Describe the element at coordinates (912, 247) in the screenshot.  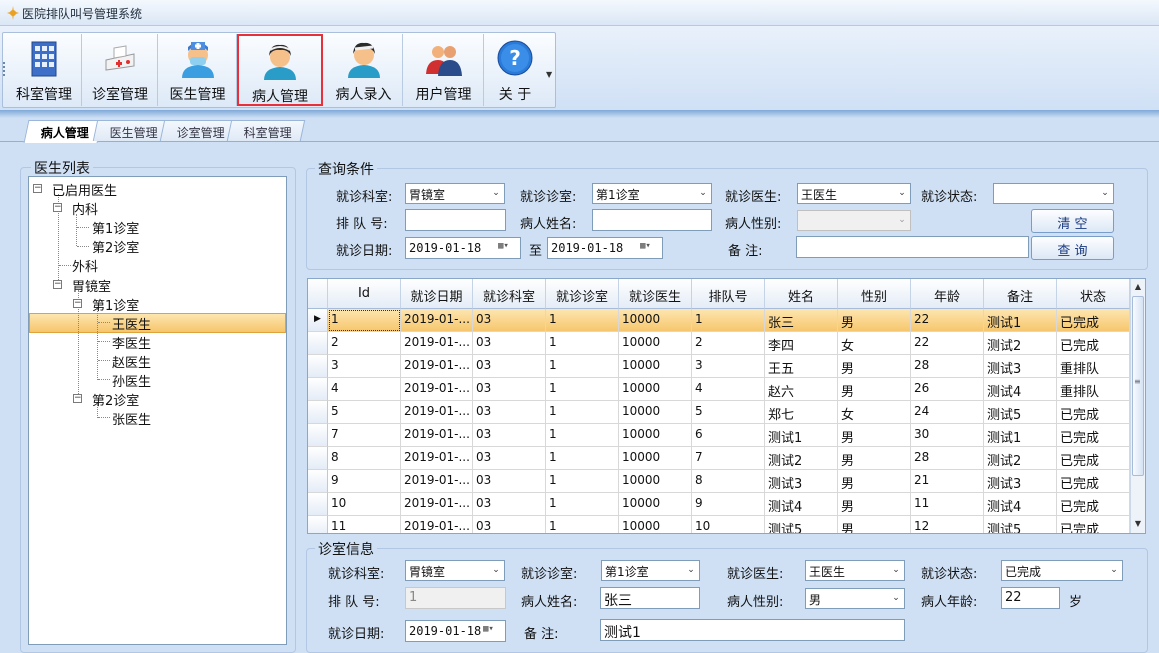
I see `query-note-input` at that location.